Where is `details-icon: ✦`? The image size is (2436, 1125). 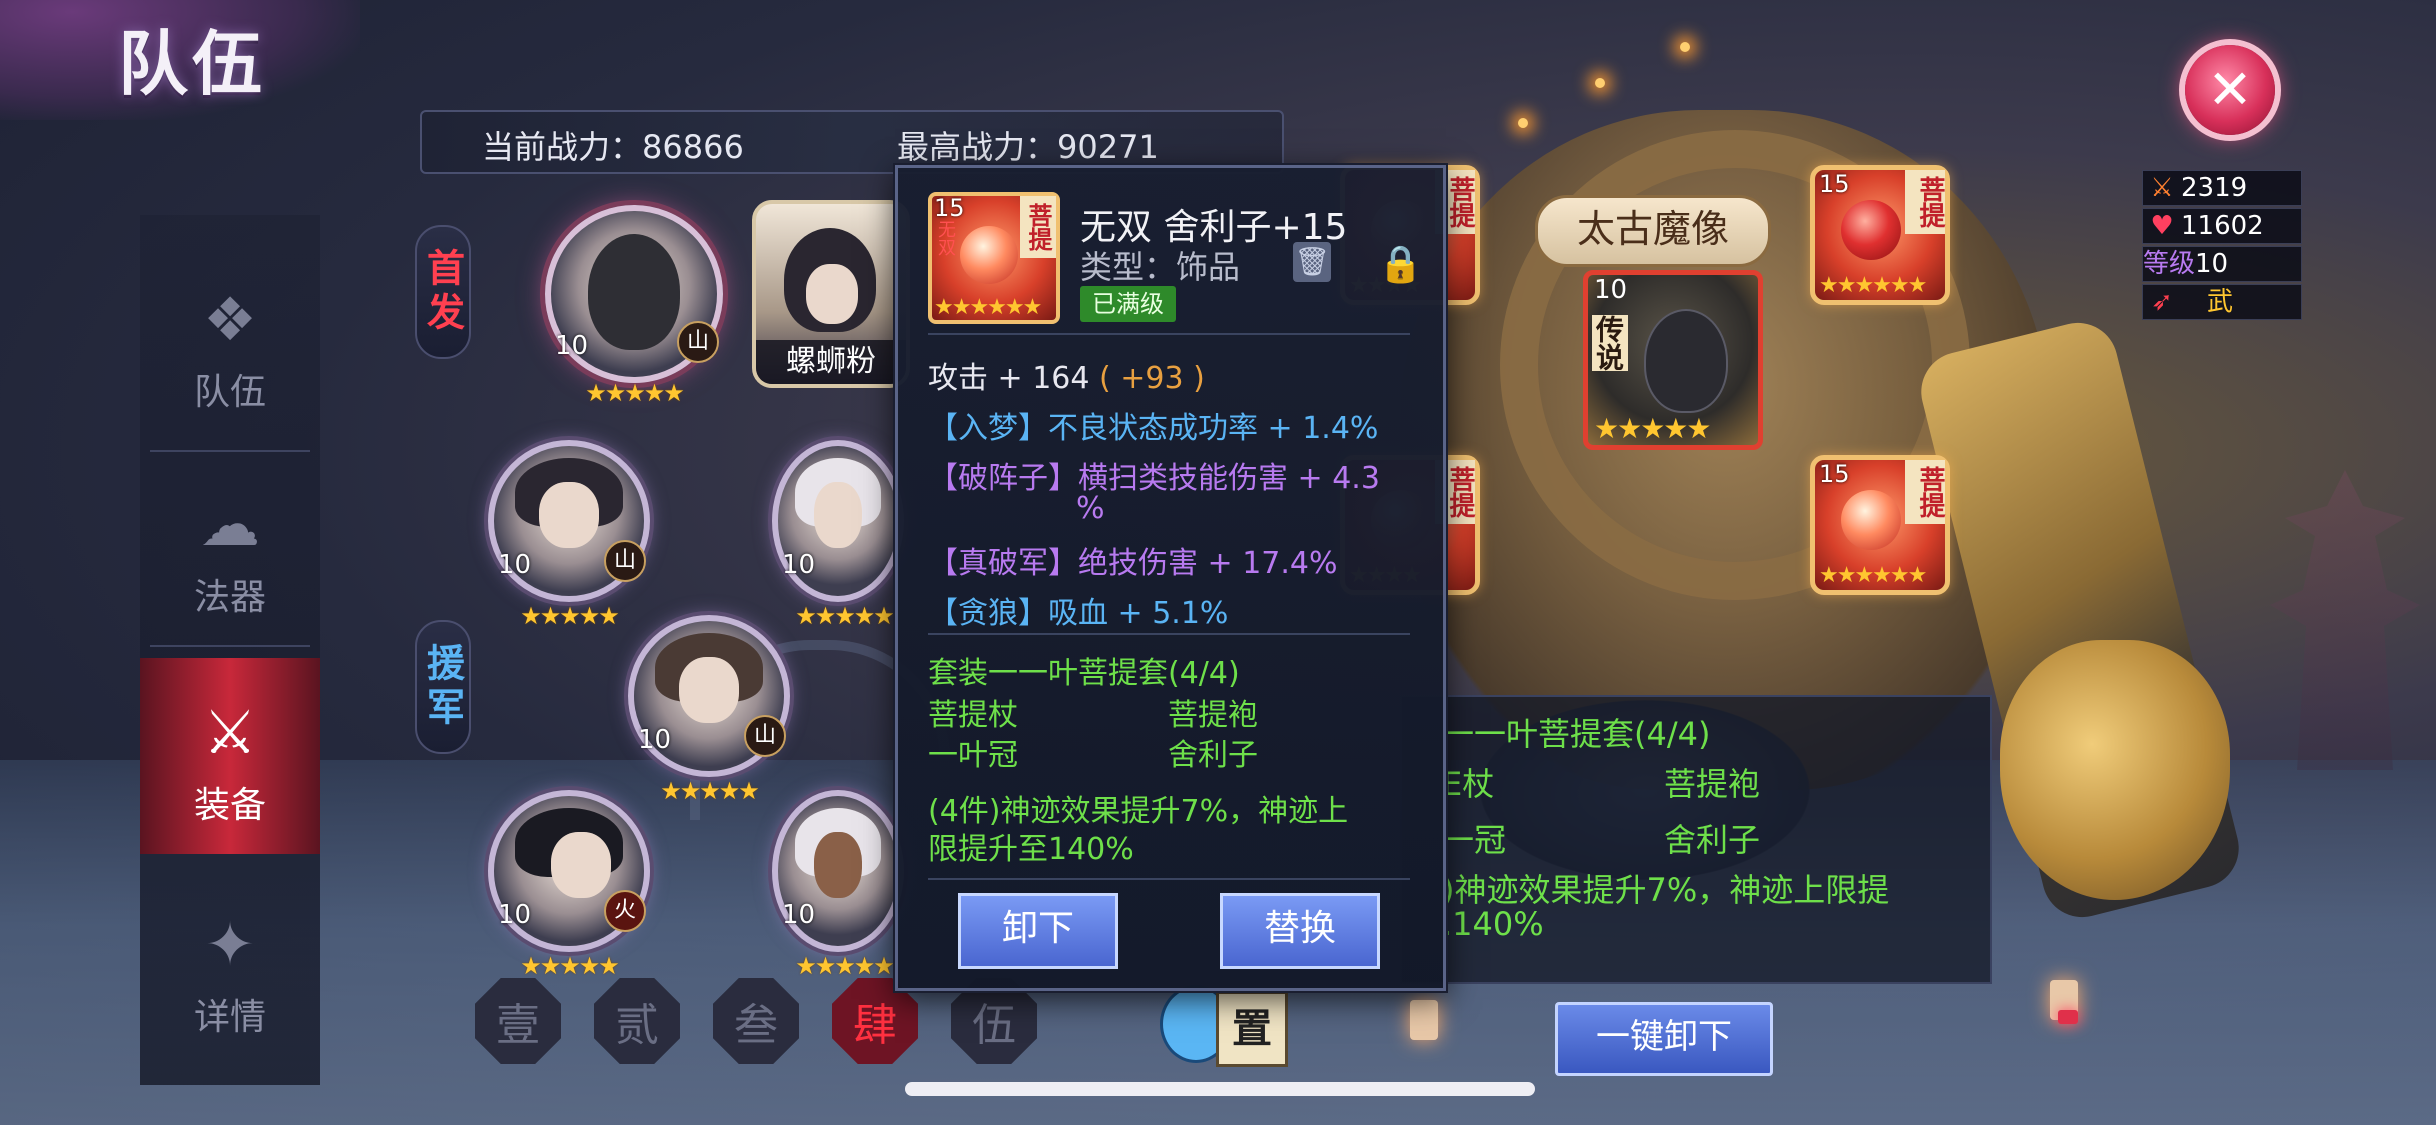
details-icon: ✦ is located at coordinates (230, 945).